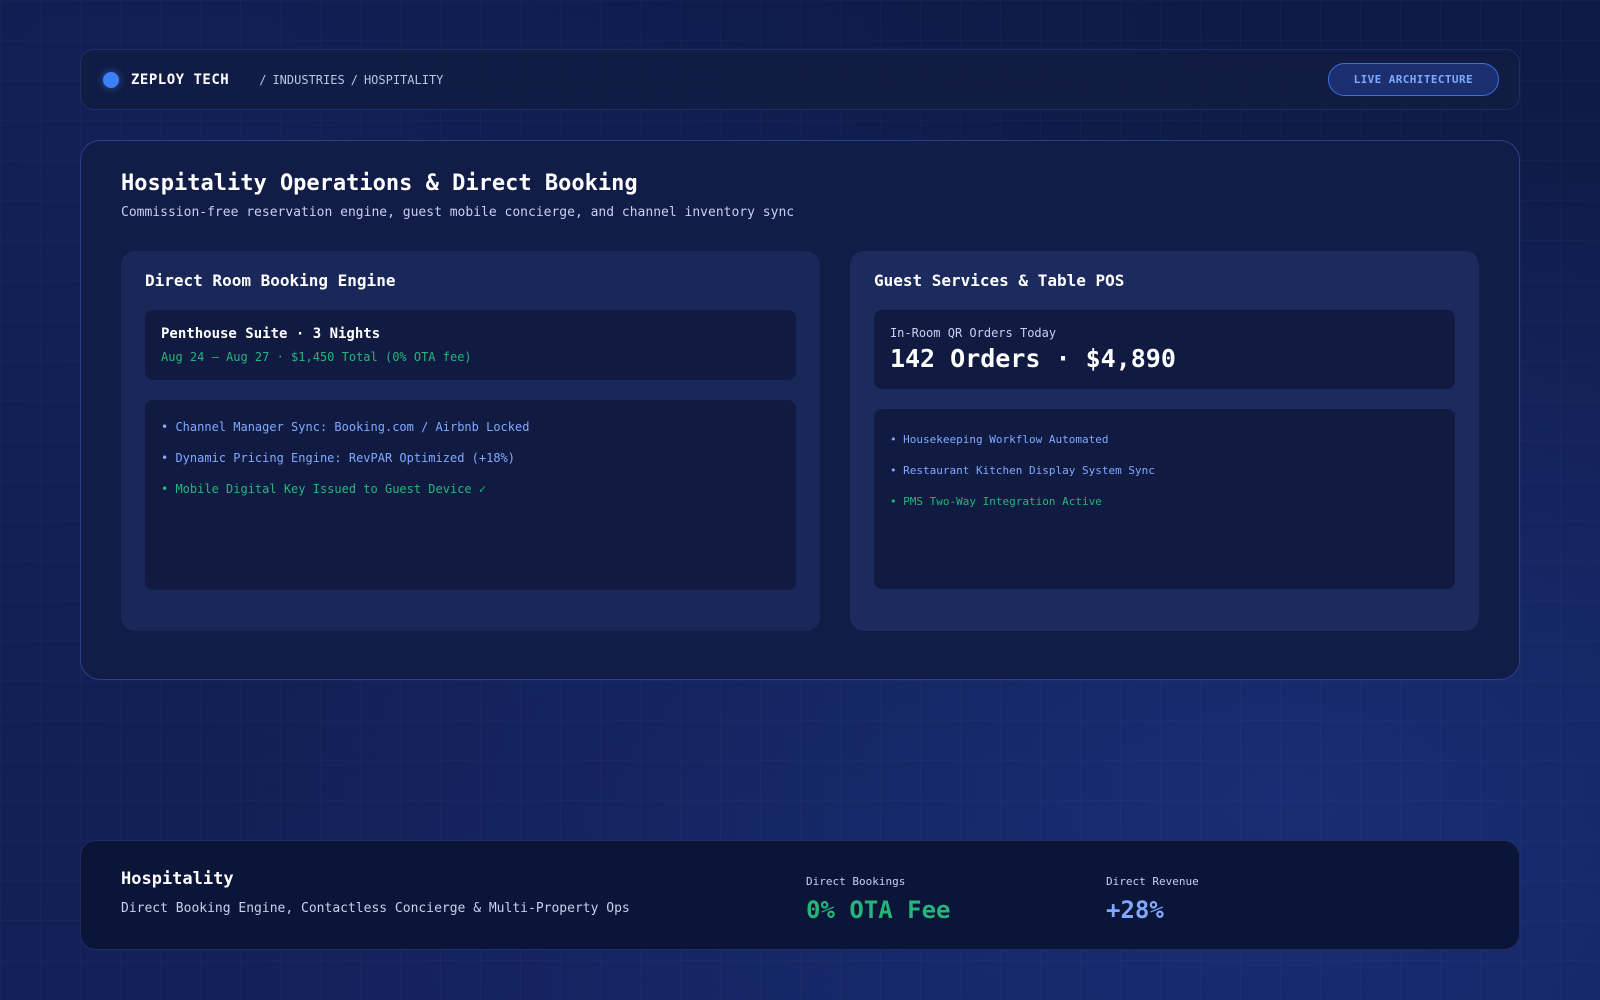 This screenshot has width=1600, height=1000. What do you see at coordinates (308, 80) in the screenshot?
I see `breadcrumb-item-industries: INDUSTRIES` at bounding box center [308, 80].